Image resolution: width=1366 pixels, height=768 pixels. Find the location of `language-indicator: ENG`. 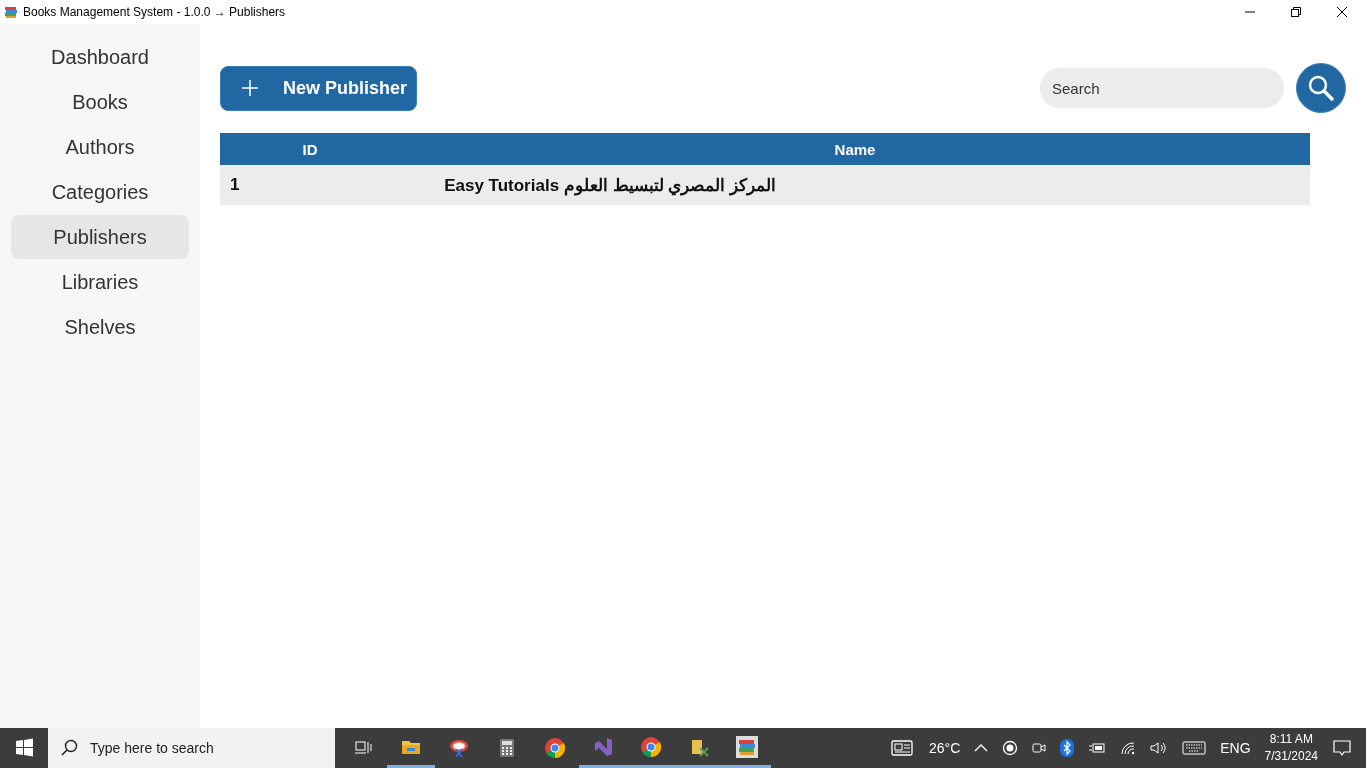

language-indicator: ENG is located at coordinates (1235, 748).